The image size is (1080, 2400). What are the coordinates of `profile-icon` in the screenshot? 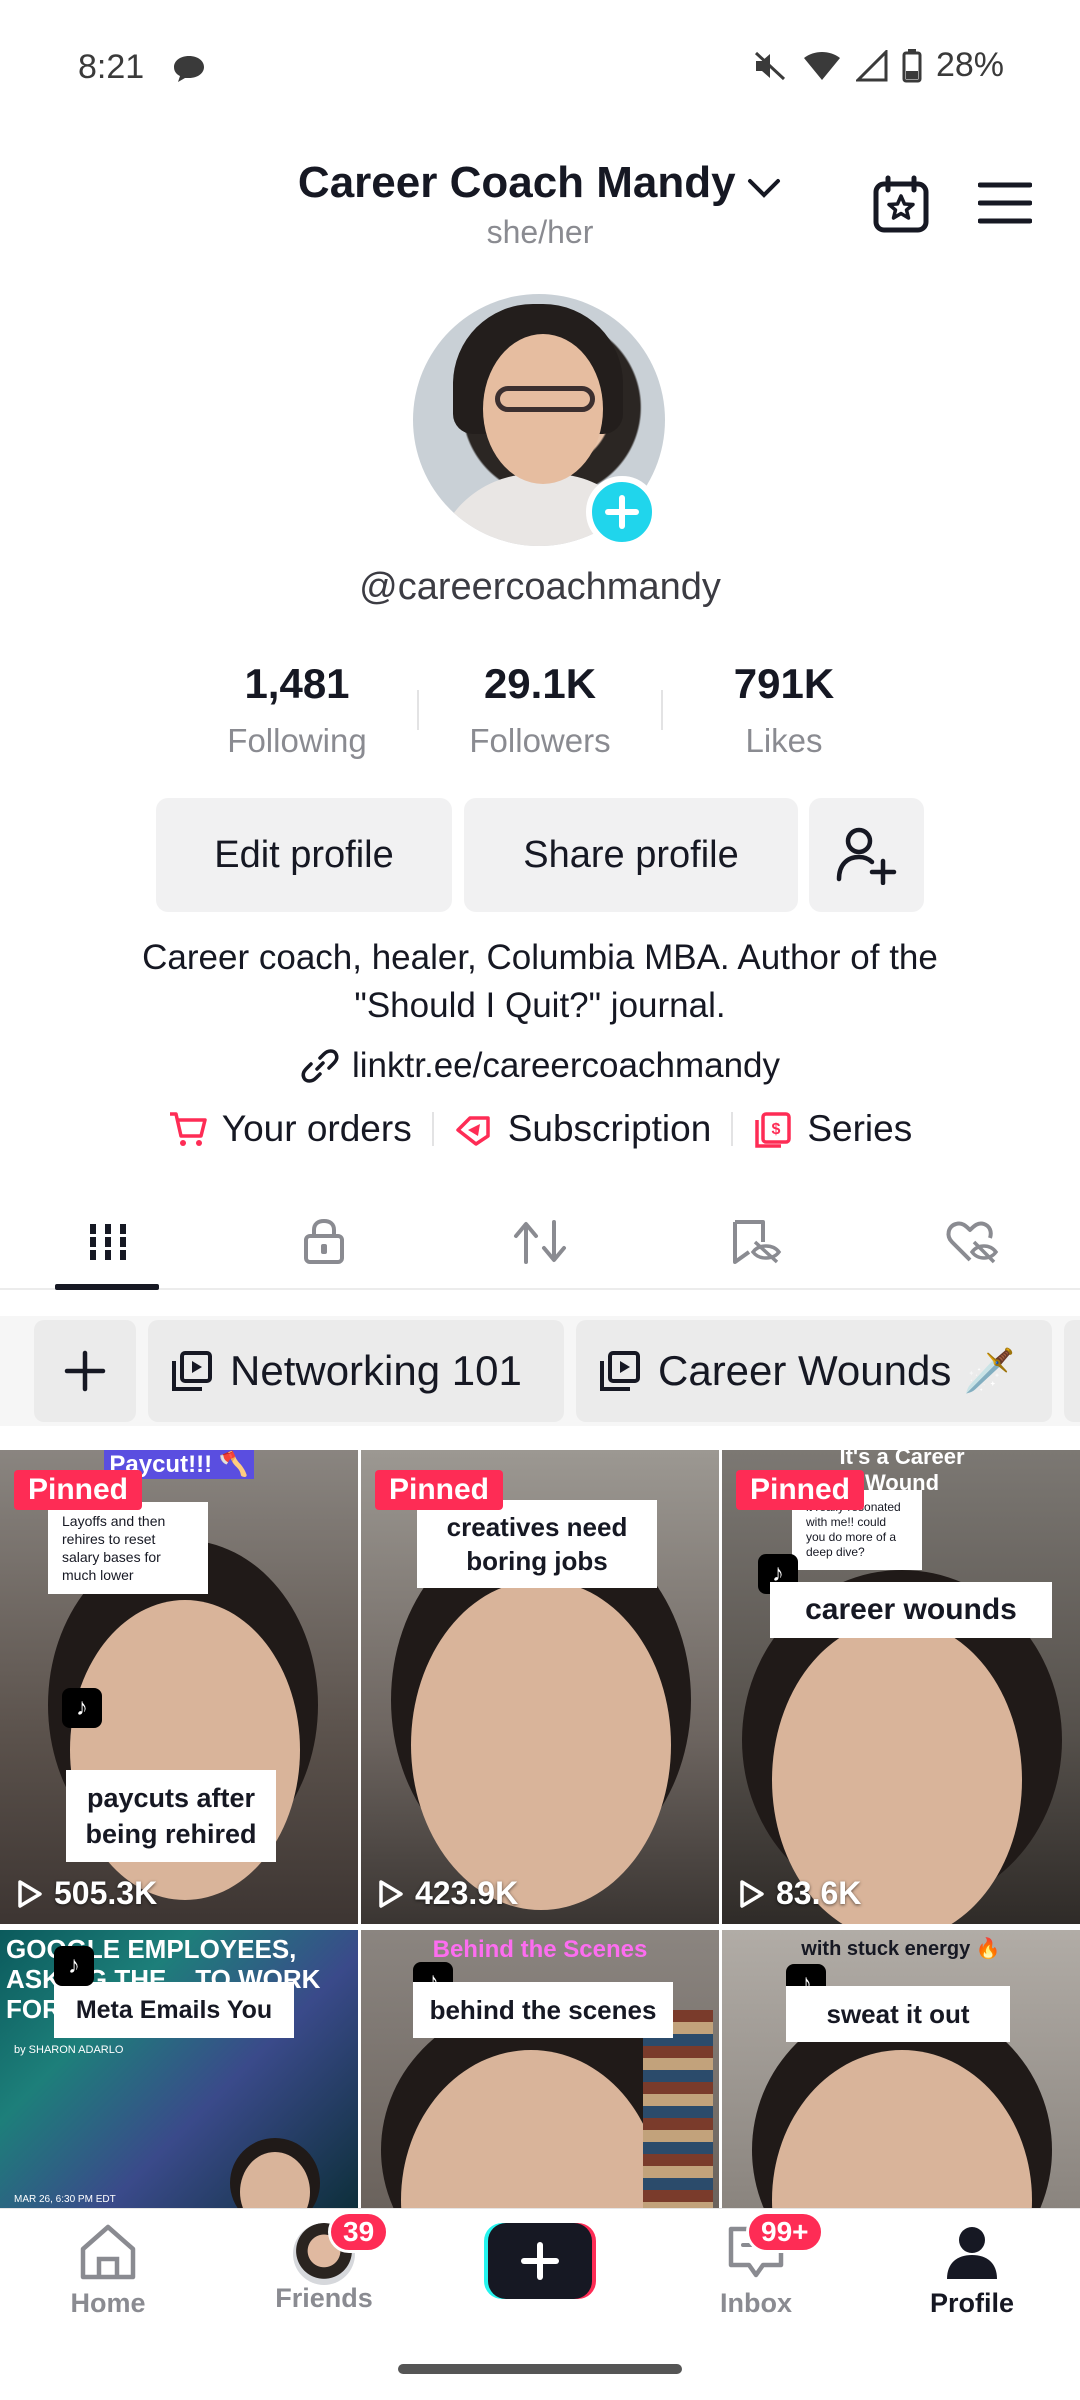 It's located at (972, 2253).